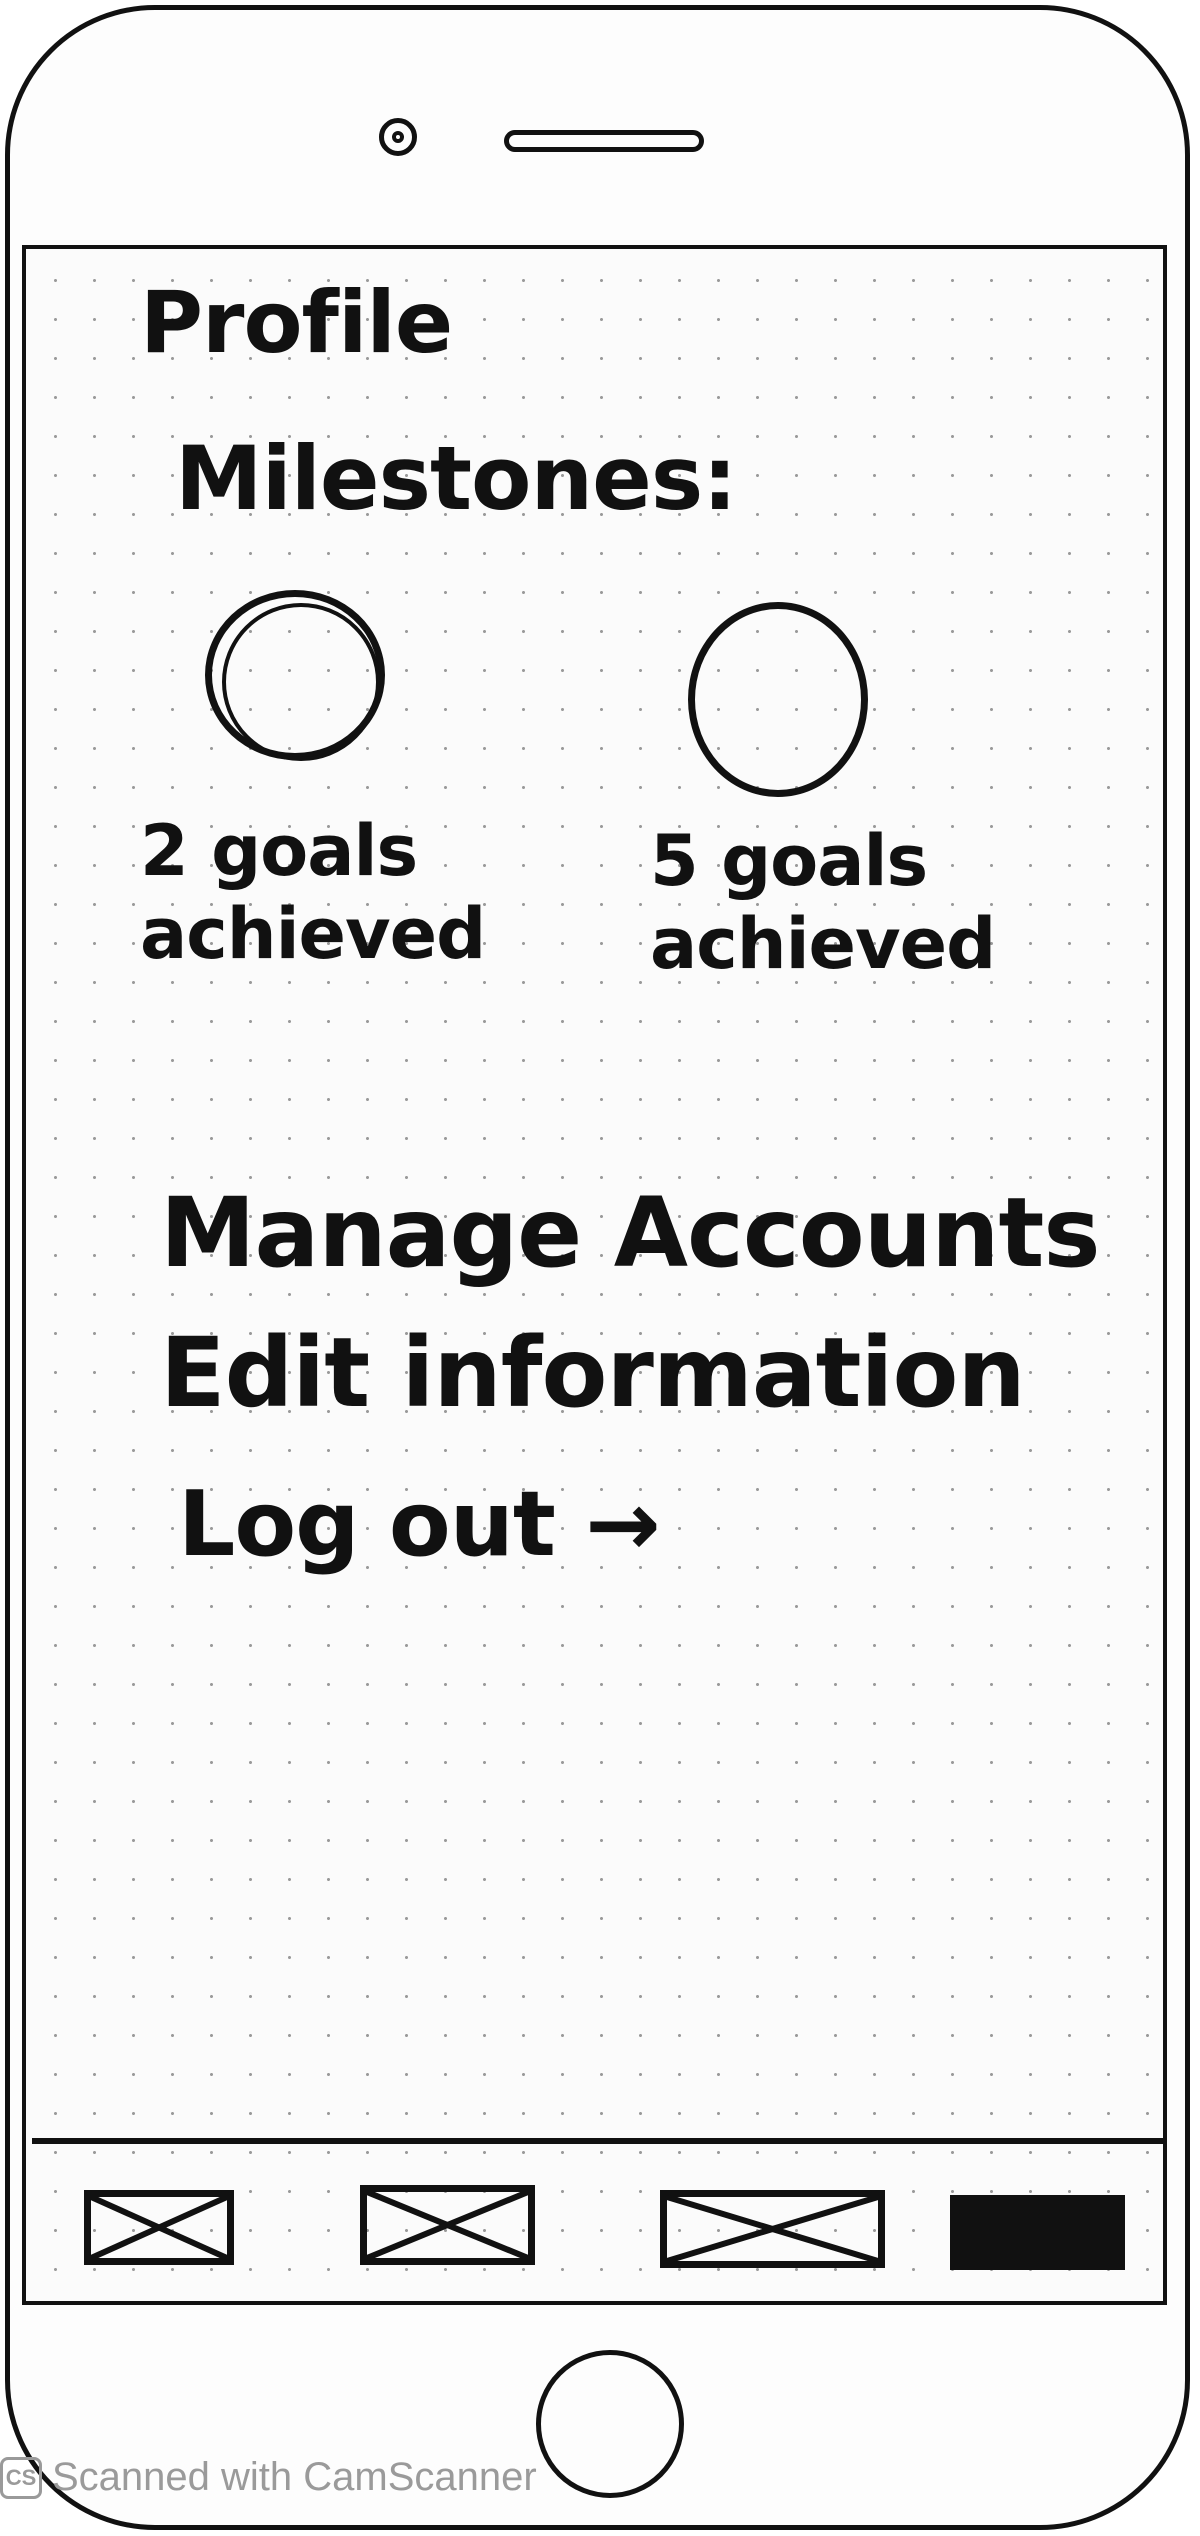 Image resolution: width=1200 pixels, height=2536 pixels. What do you see at coordinates (610, 2424) in the screenshot?
I see `home-button` at bounding box center [610, 2424].